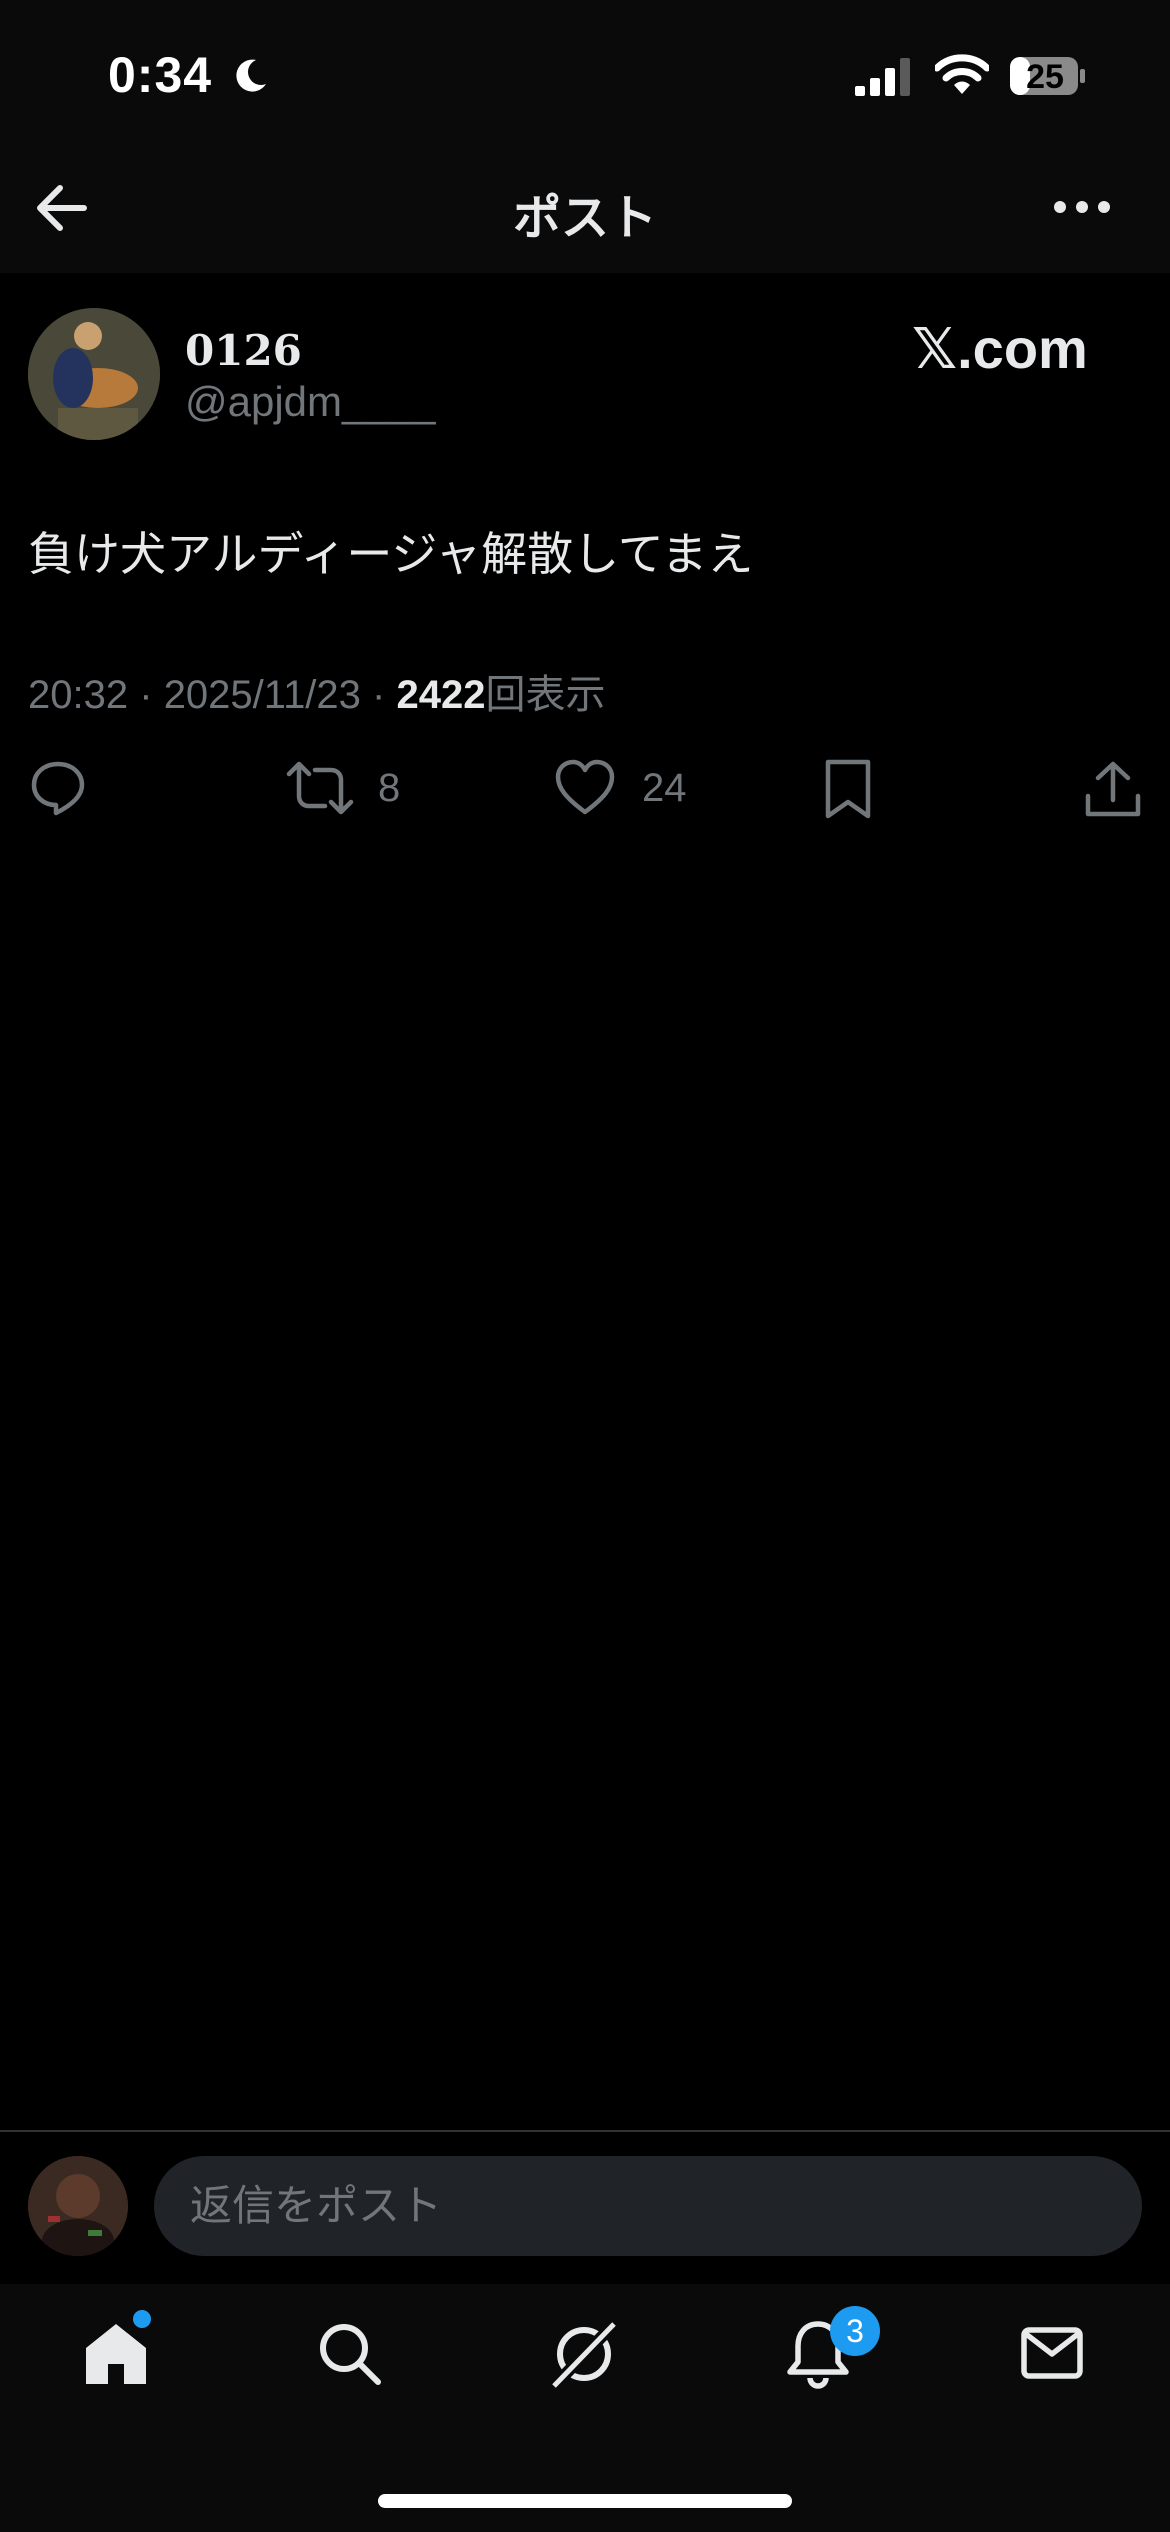 The height and width of the screenshot is (2532, 1170). Describe the element at coordinates (962, 74) in the screenshot. I see `wifi-icon` at that location.